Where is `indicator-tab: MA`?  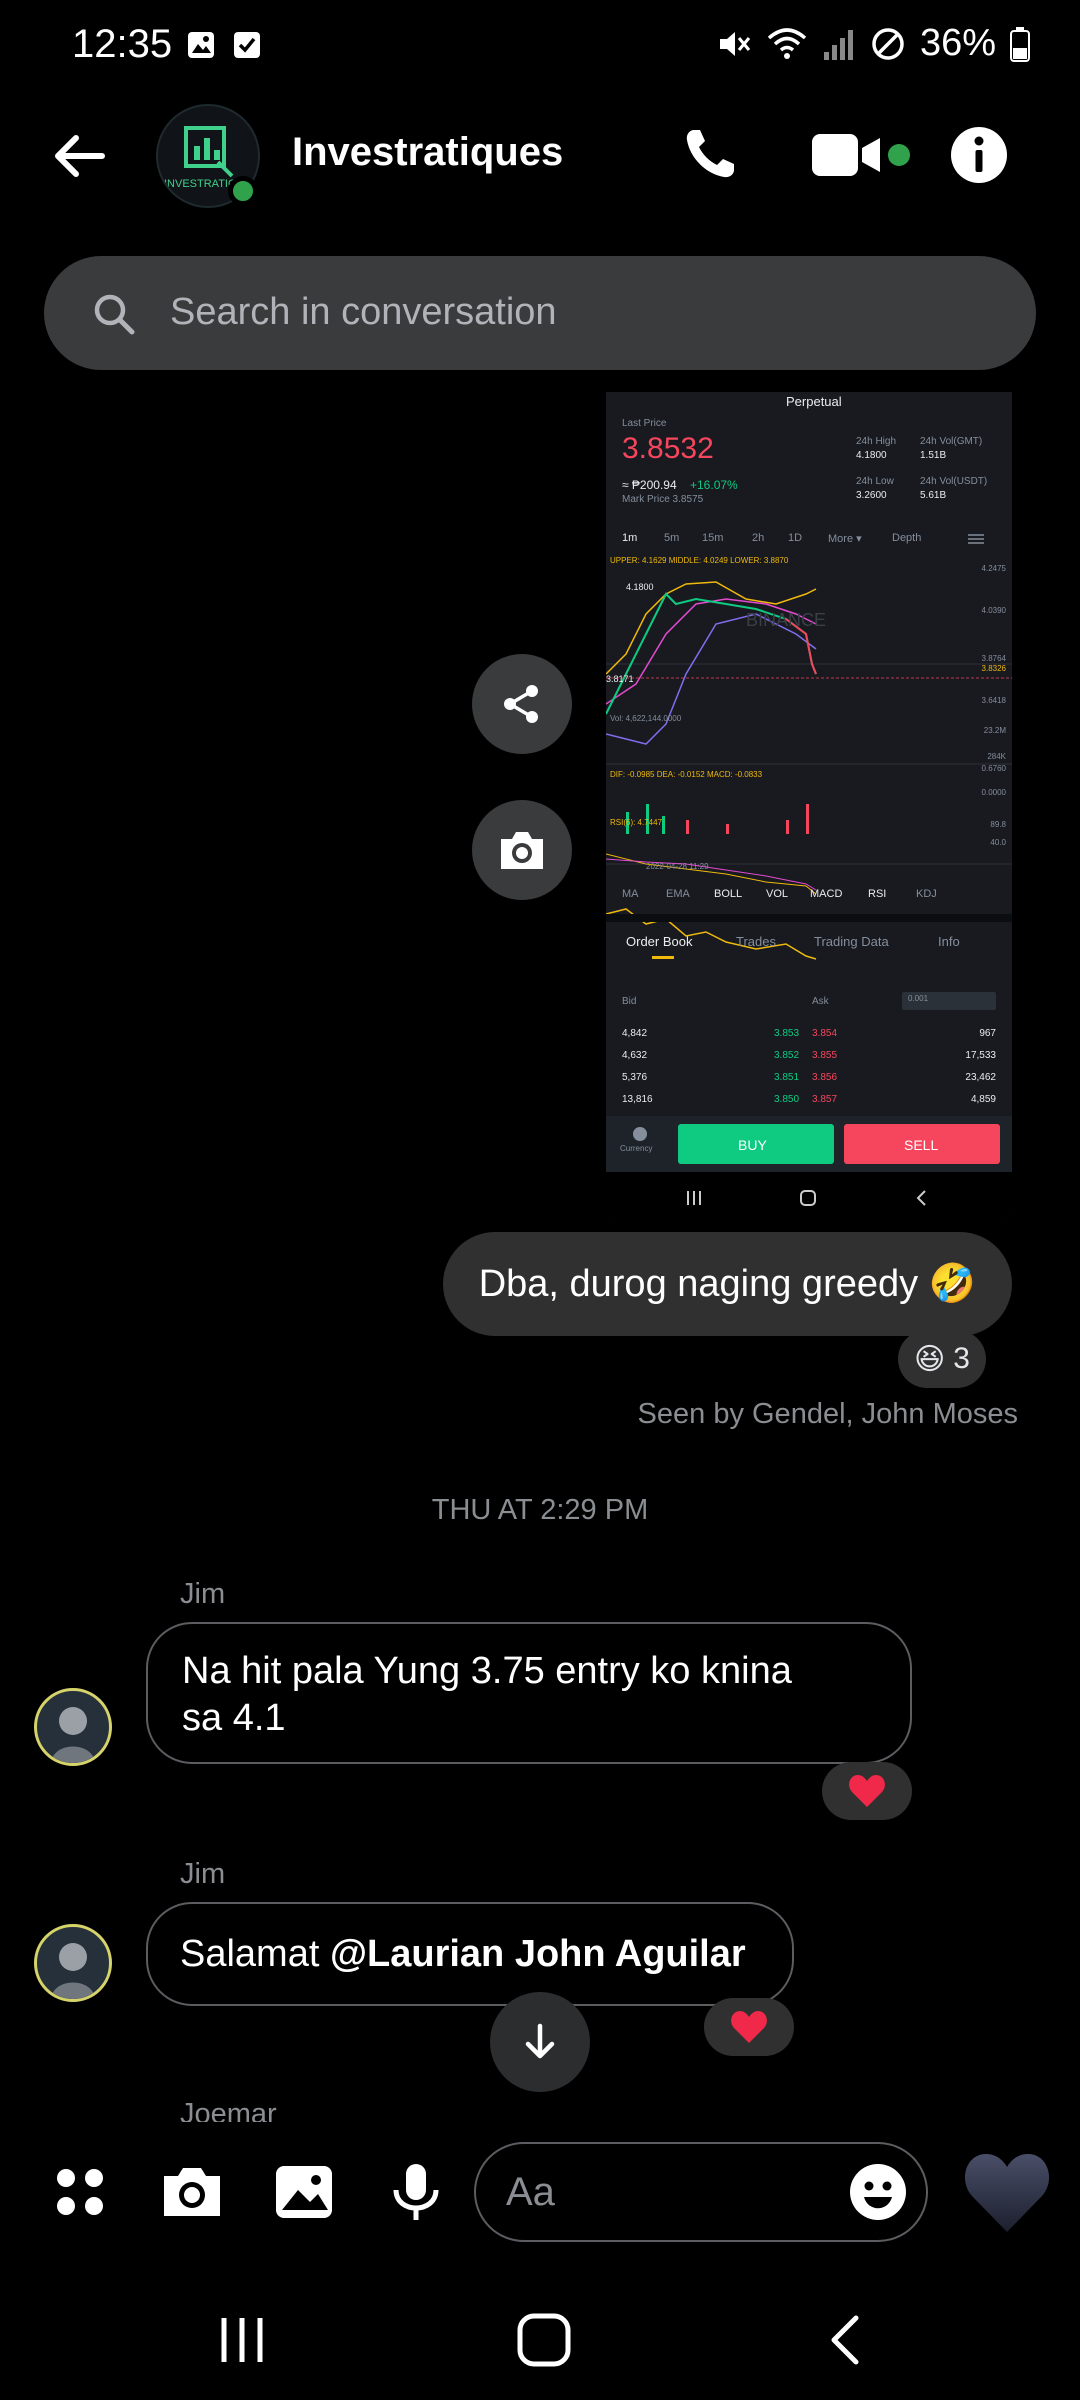
indicator-tab: MA is located at coordinates (630, 894).